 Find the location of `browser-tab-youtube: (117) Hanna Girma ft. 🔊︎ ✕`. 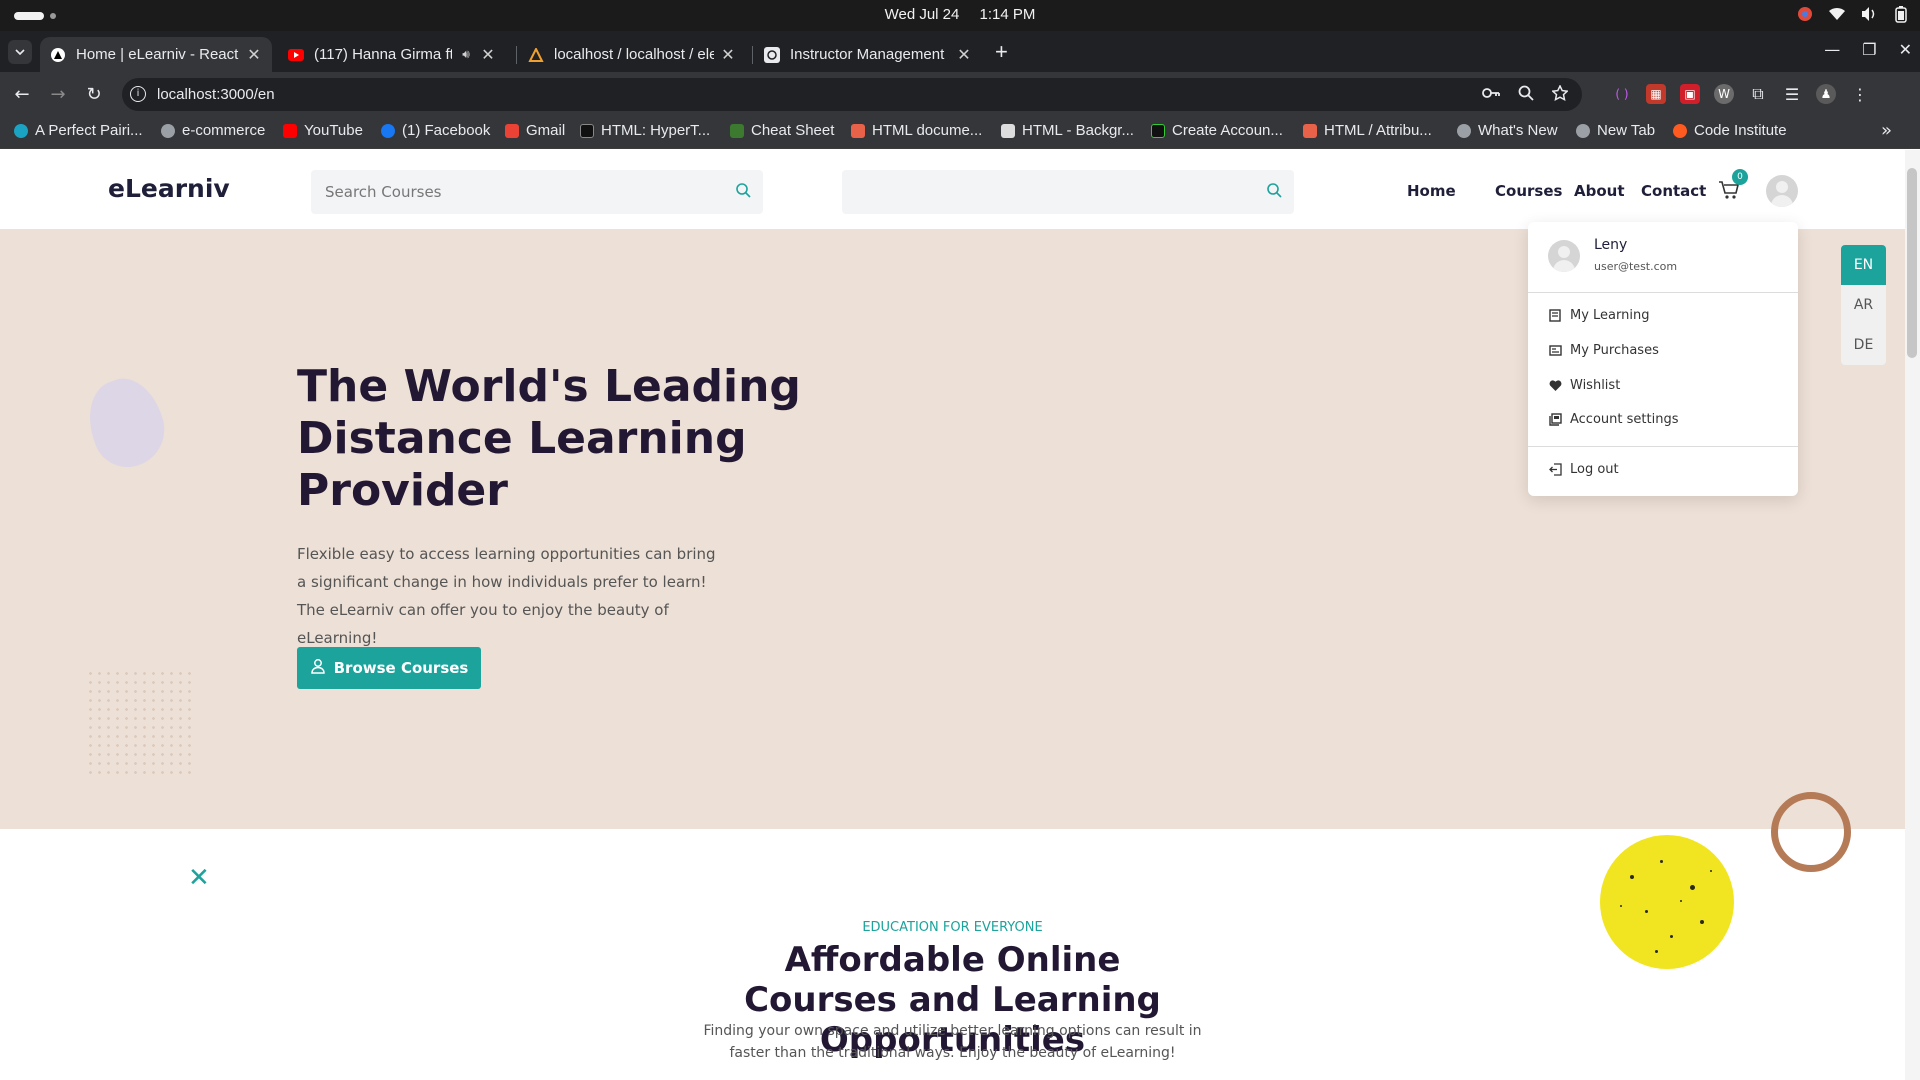

browser-tab-youtube: (117) Hanna Girma ft. 🔊︎ ✕ is located at coordinates (392, 54).